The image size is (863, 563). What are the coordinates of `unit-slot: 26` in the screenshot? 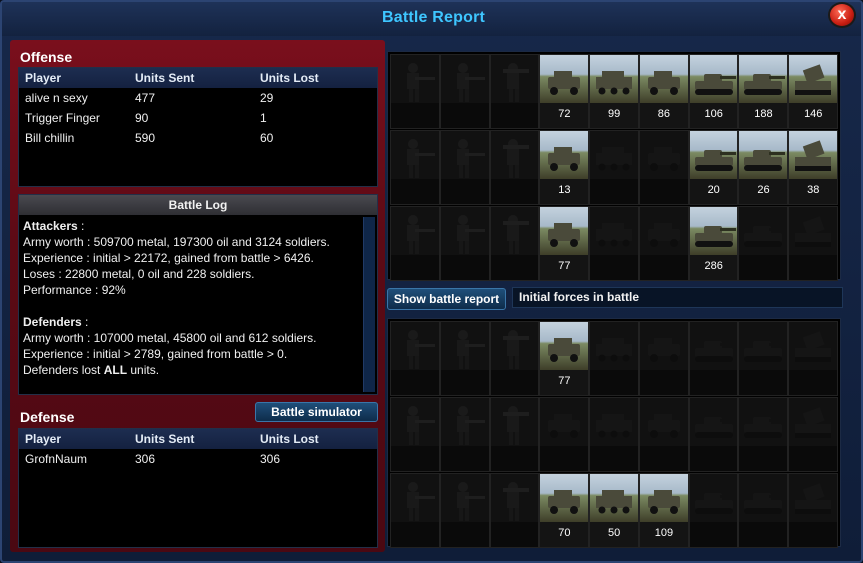 It's located at (763, 167).